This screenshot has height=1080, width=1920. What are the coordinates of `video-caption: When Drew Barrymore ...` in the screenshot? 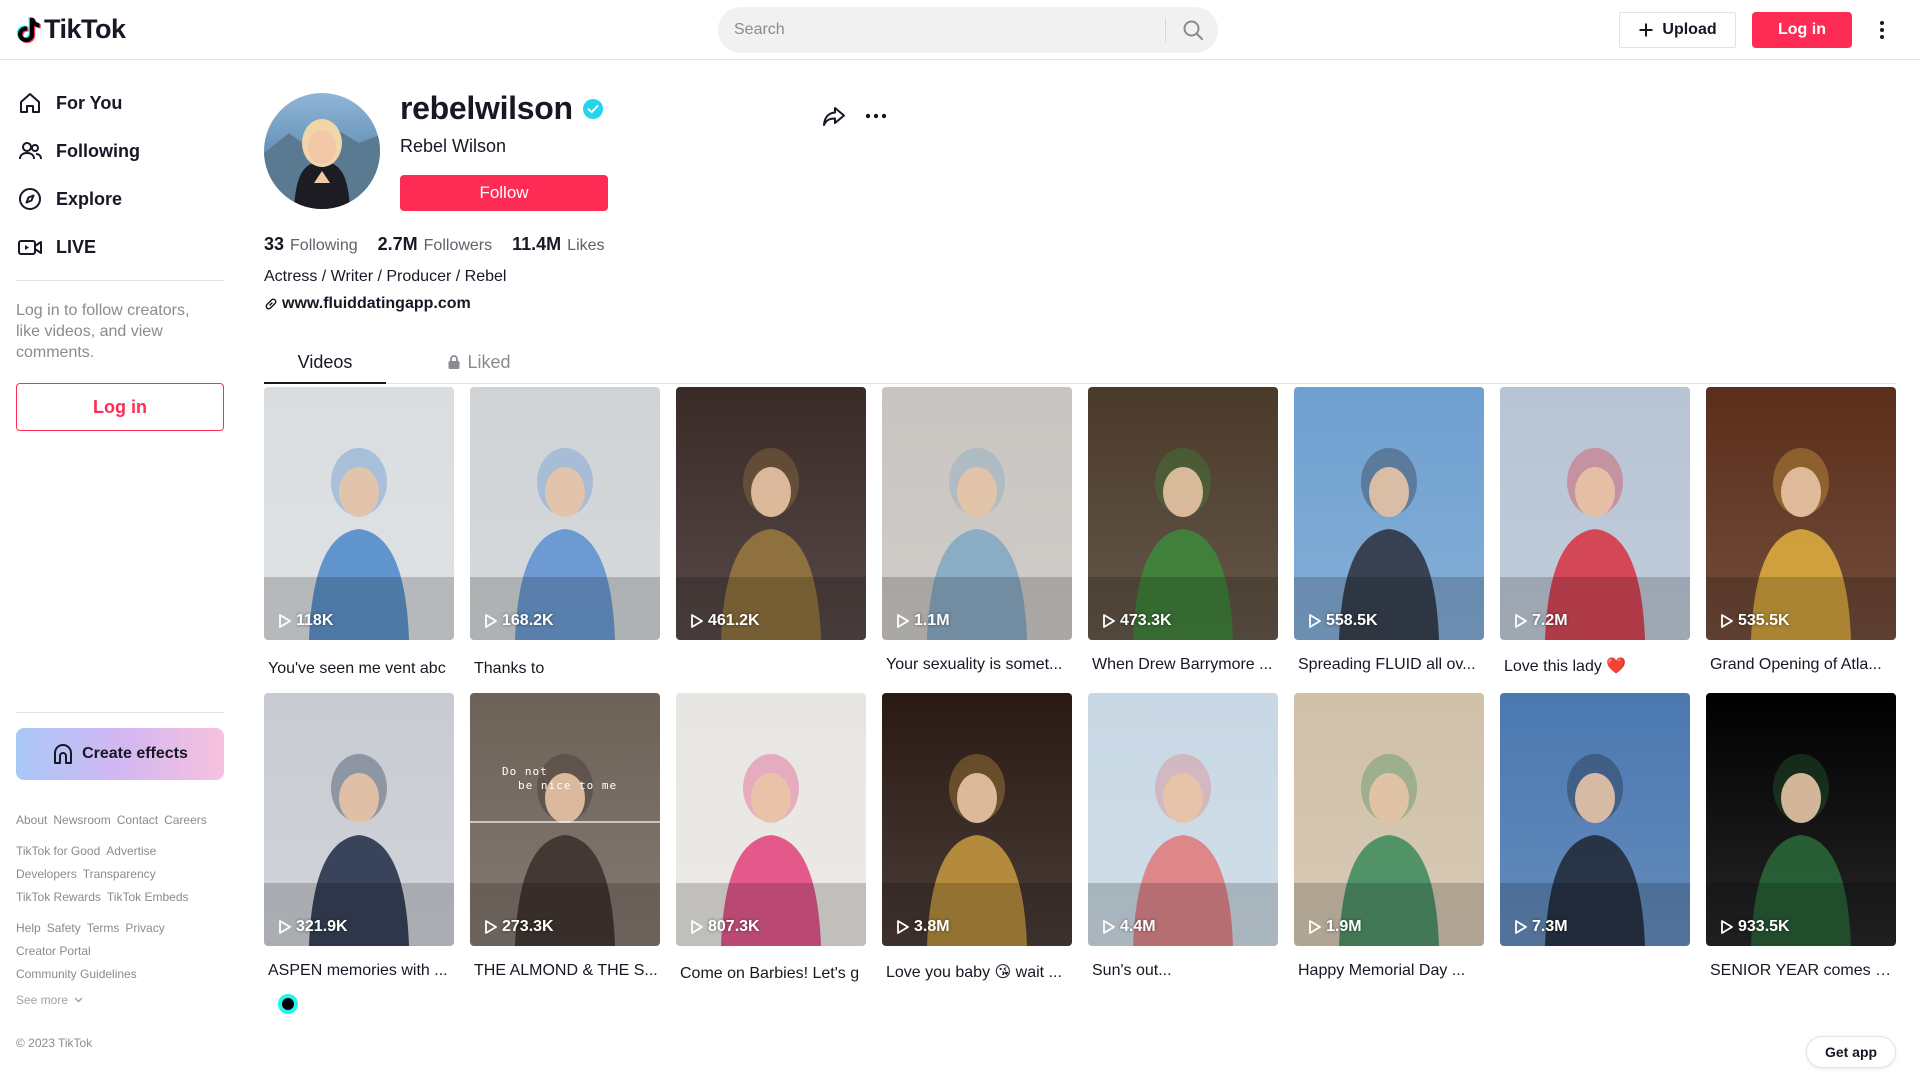 It's located at (1185, 665).